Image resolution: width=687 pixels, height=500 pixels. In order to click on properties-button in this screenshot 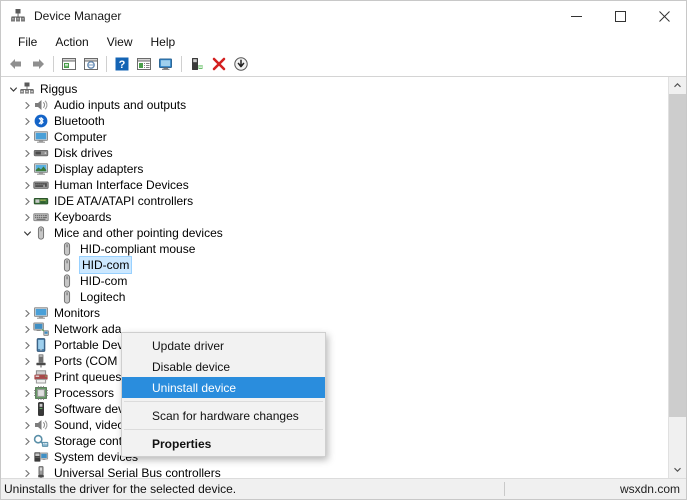, I will do `click(69, 64)`.